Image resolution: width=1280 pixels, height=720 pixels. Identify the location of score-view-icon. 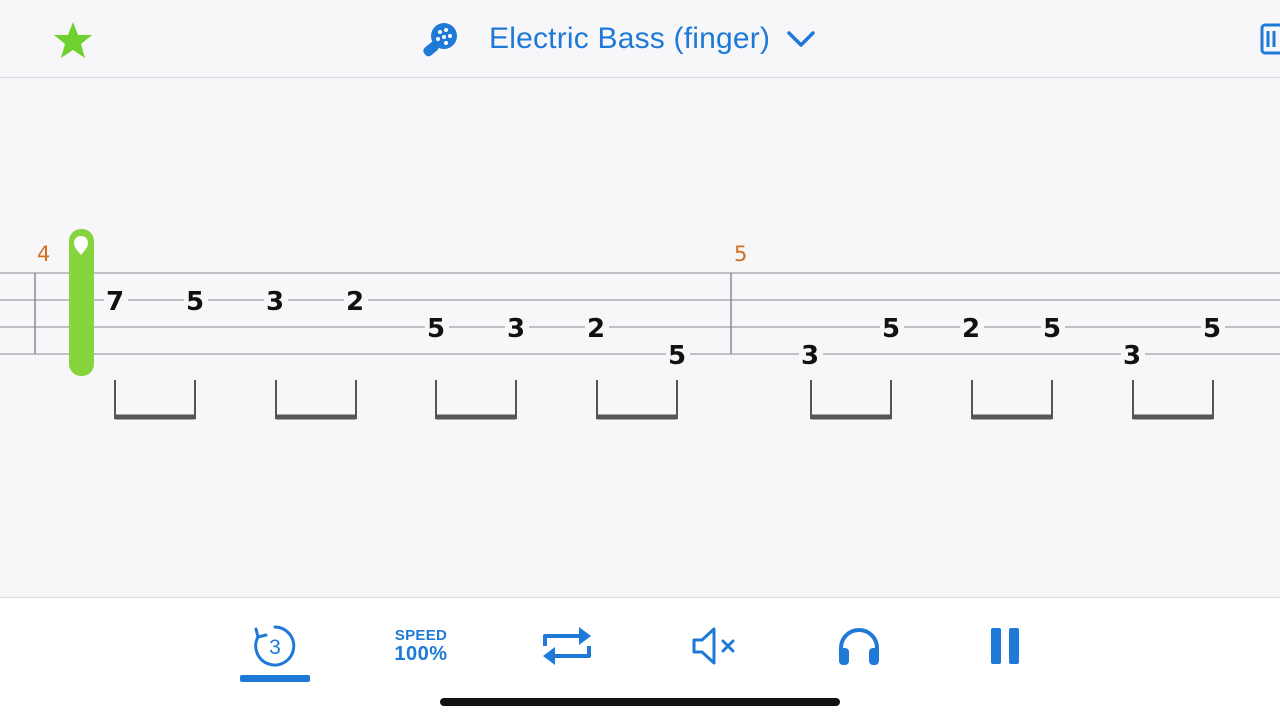
(1270, 39).